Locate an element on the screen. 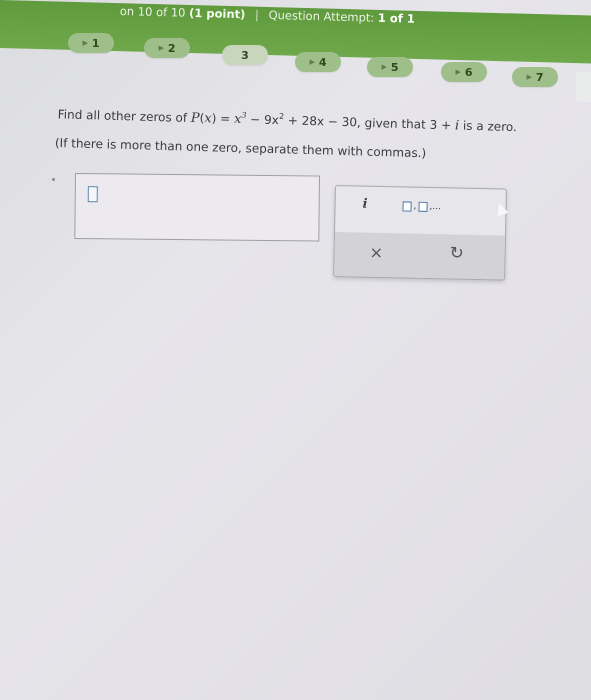  question-nav-label: 7 is located at coordinates (539, 77).